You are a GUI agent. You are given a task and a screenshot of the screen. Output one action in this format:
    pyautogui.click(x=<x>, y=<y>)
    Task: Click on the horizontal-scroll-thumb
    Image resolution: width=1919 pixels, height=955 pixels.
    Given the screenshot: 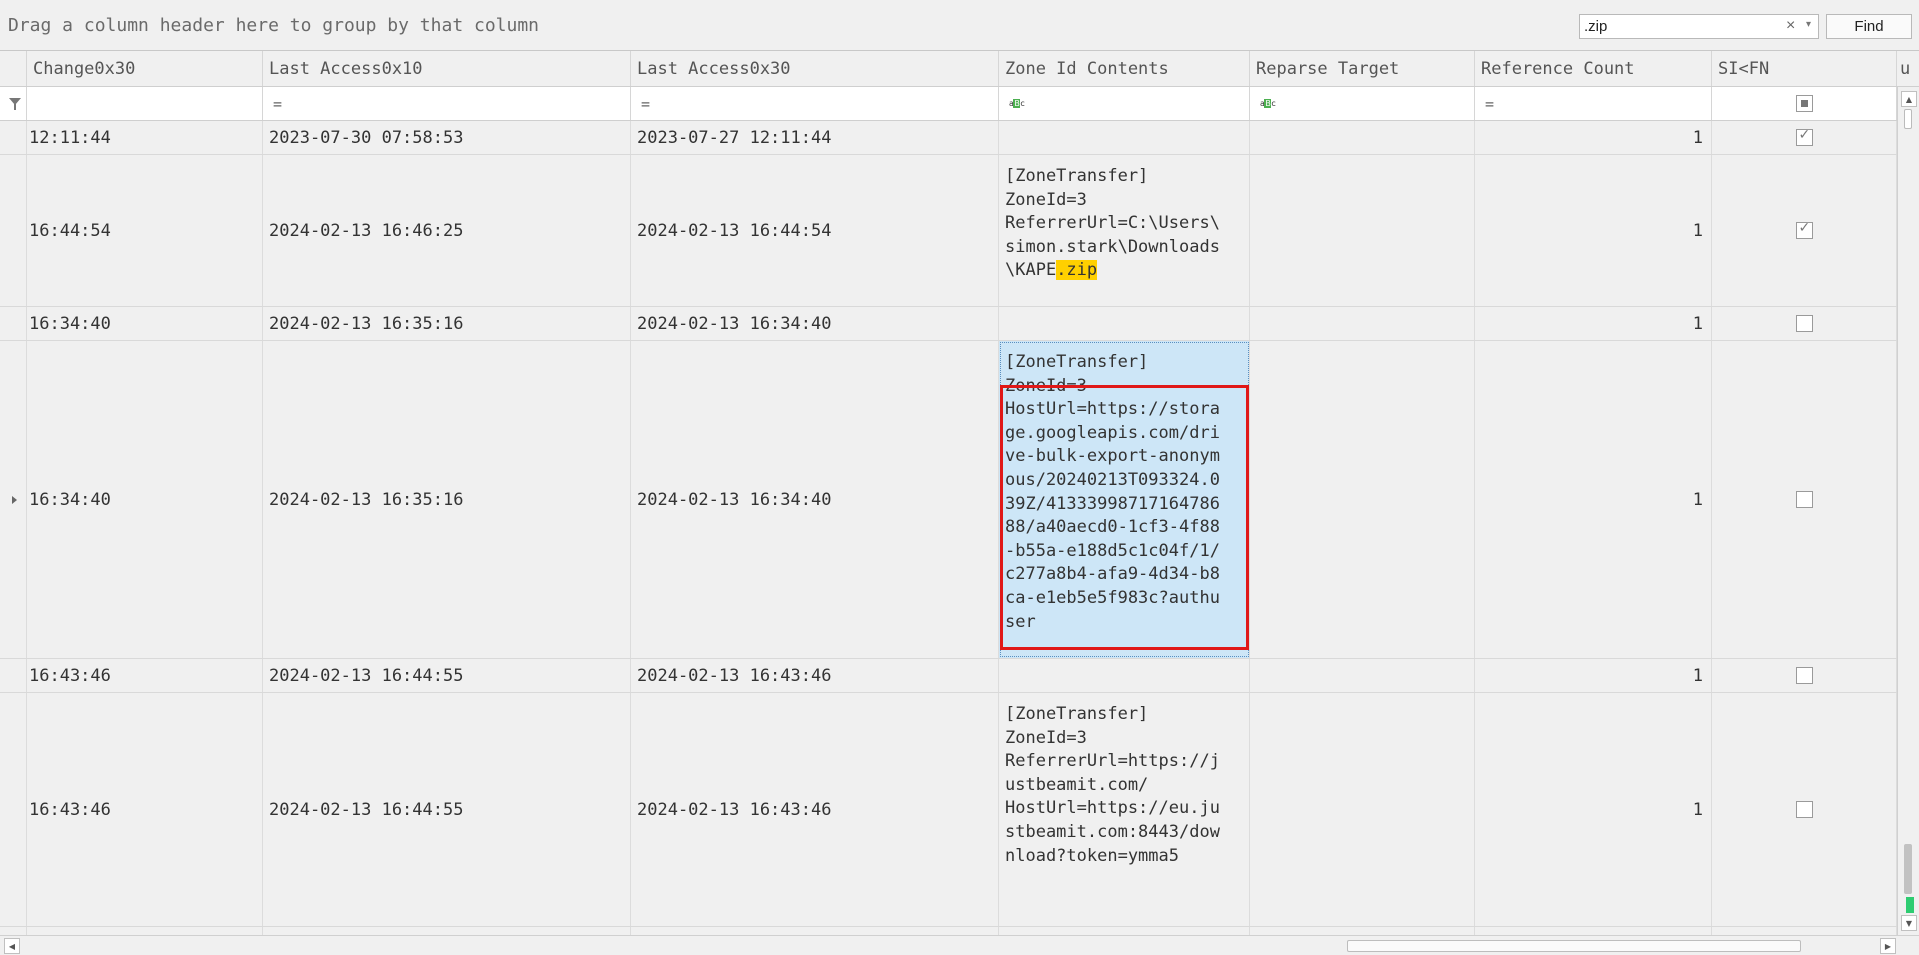 What is the action you would take?
    pyautogui.click(x=1574, y=946)
    